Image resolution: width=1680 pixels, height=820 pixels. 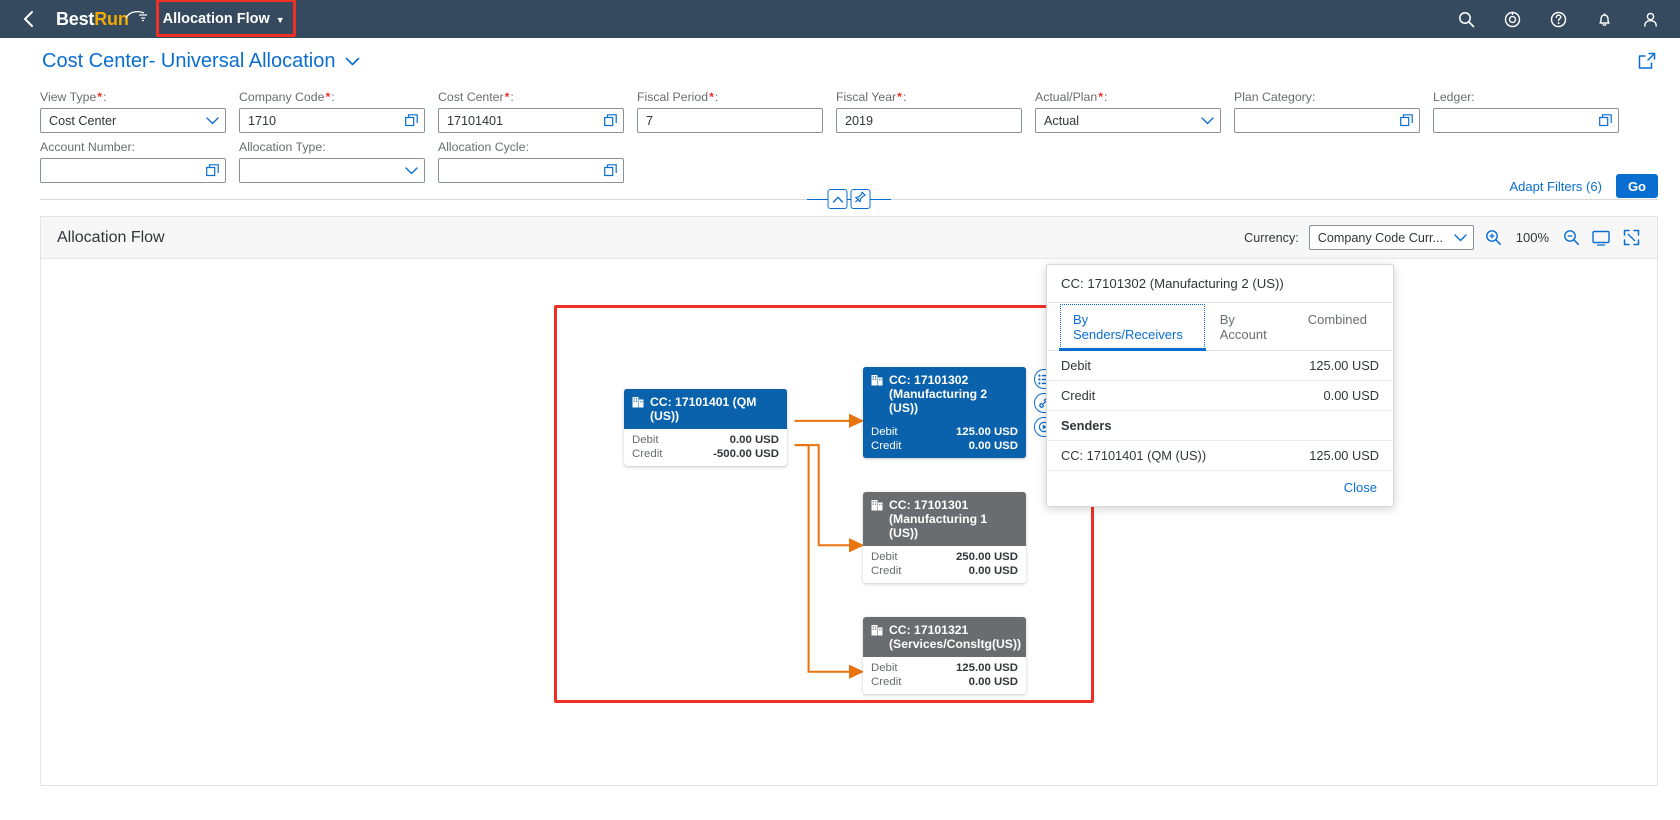 I want to click on node-header: CC: 17101301 (Manufacturing 1 (US)), so click(x=944, y=519).